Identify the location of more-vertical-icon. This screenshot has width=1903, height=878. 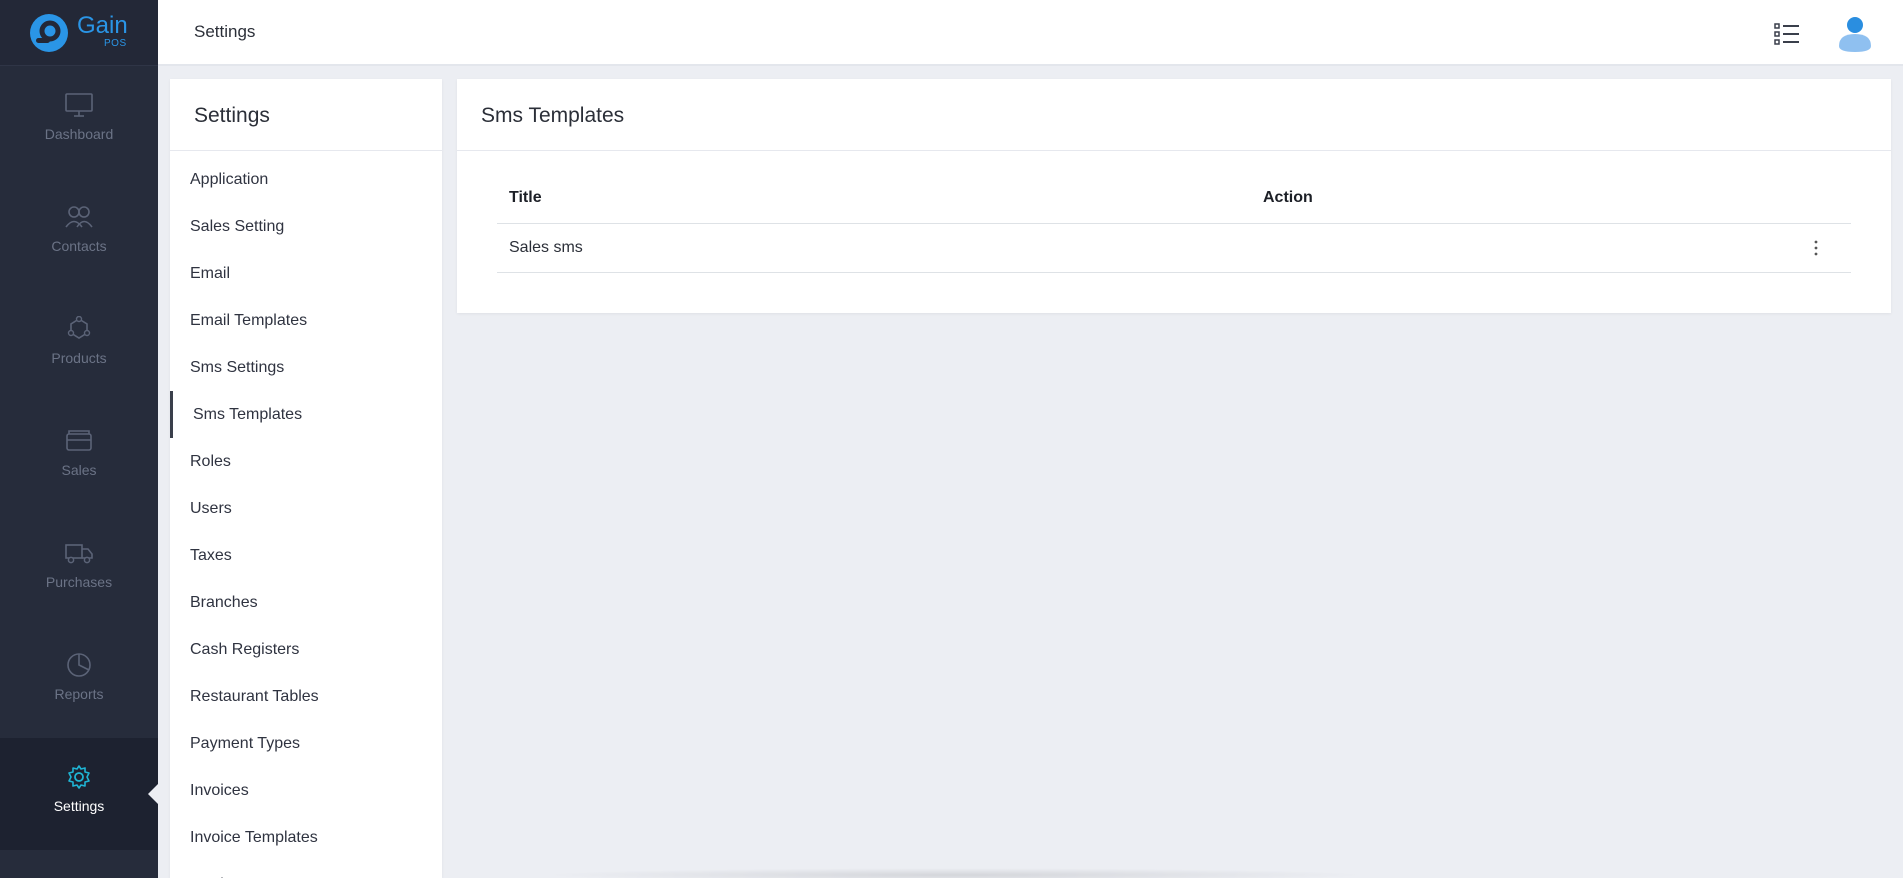
(1816, 248).